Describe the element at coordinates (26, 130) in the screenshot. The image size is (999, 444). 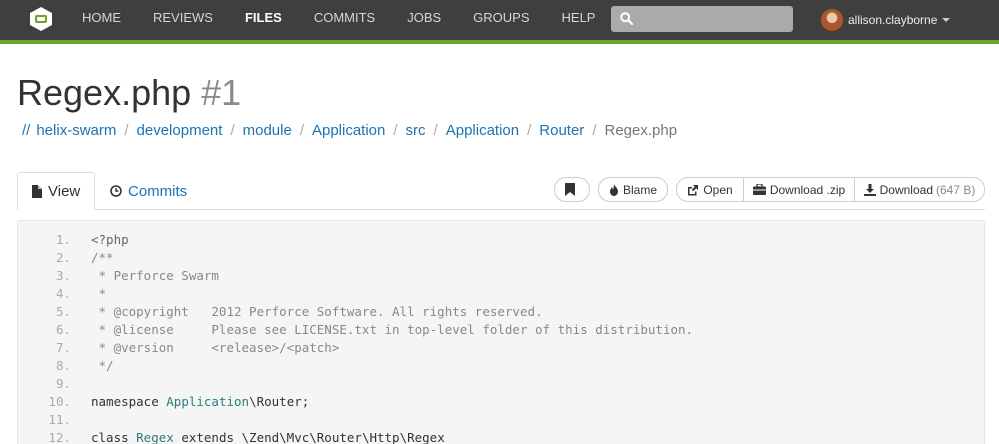
I see `breadcrumb-depot-root: //` at that location.